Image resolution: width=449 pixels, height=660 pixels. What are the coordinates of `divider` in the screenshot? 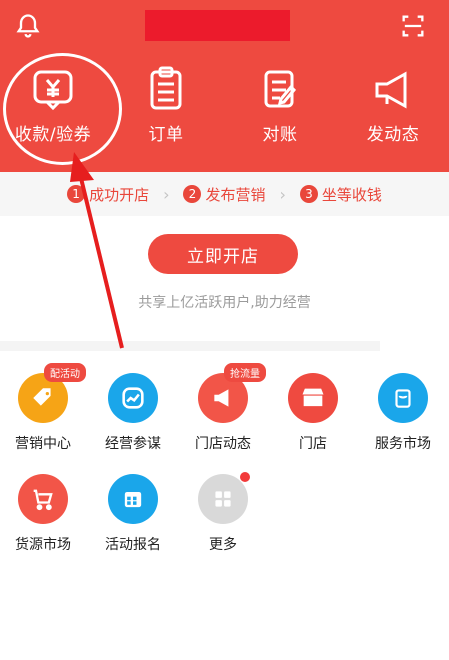 It's located at (190, 346).